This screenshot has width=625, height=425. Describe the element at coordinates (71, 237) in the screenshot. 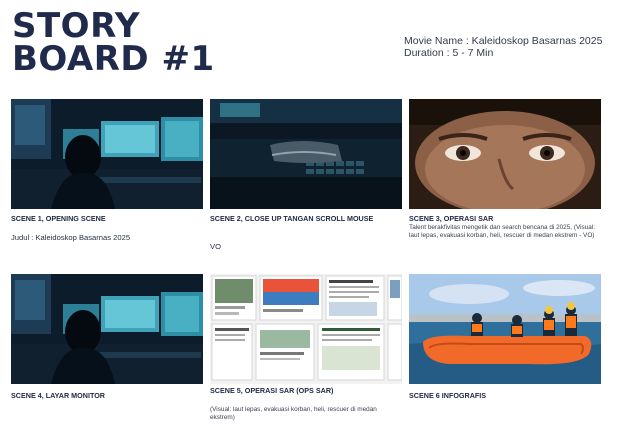

I see `scene-1-description: Judul : Kaleidoskop Basarnas 2025` at that location.